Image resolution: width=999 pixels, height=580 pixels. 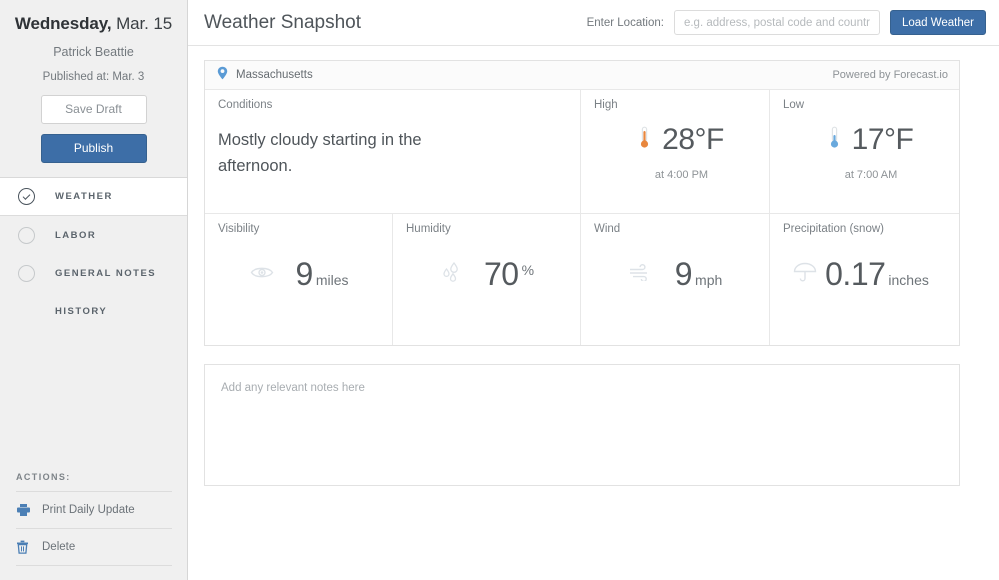 What do you see at coordinates (794, 105) in the screenshot?
I see `low-label: Low` at bounding box center [794, 105].